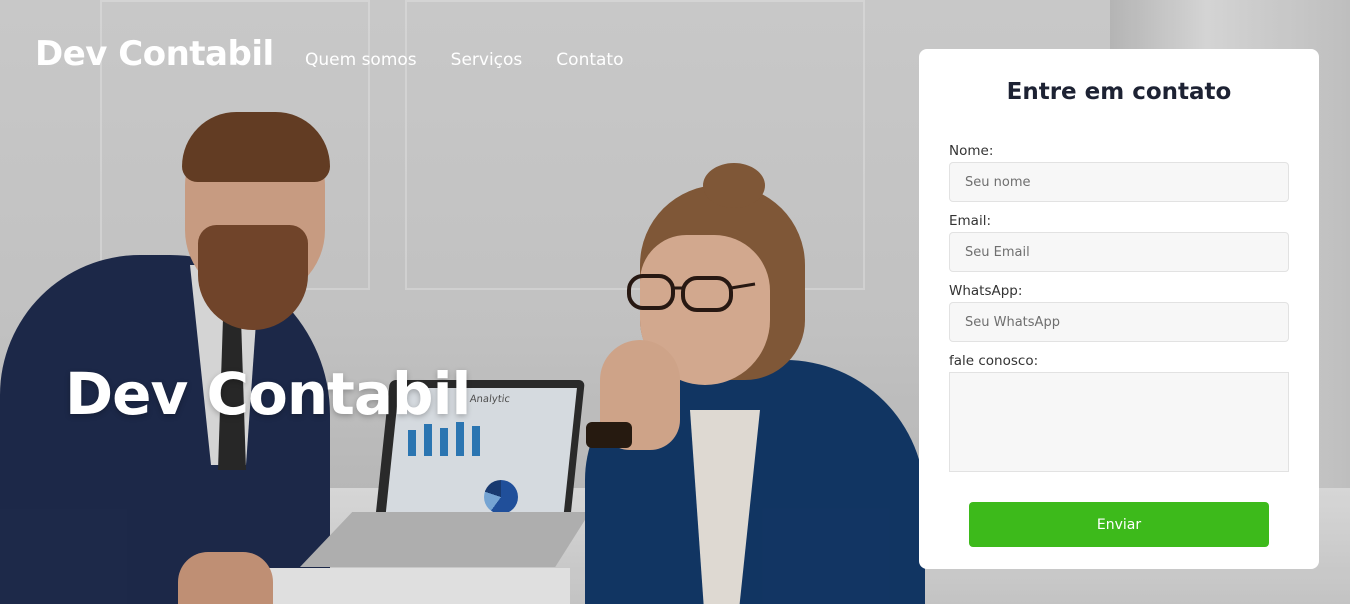 This screenshot has width=1350, height=604. I want to click on email-label: Email:, so click(970, 221).